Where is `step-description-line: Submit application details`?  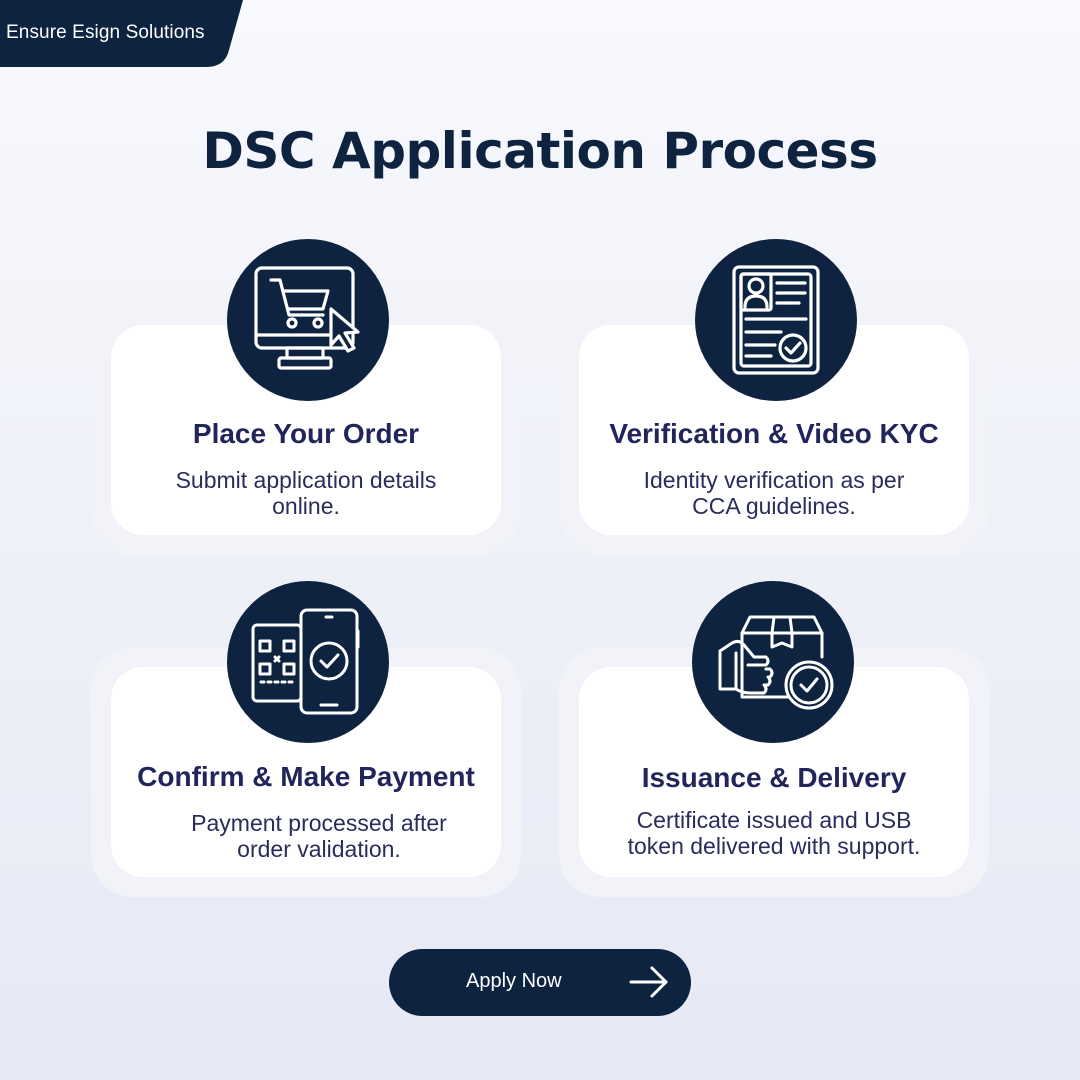
step-description-line: Submit application details is located at coordinates (306, 480).